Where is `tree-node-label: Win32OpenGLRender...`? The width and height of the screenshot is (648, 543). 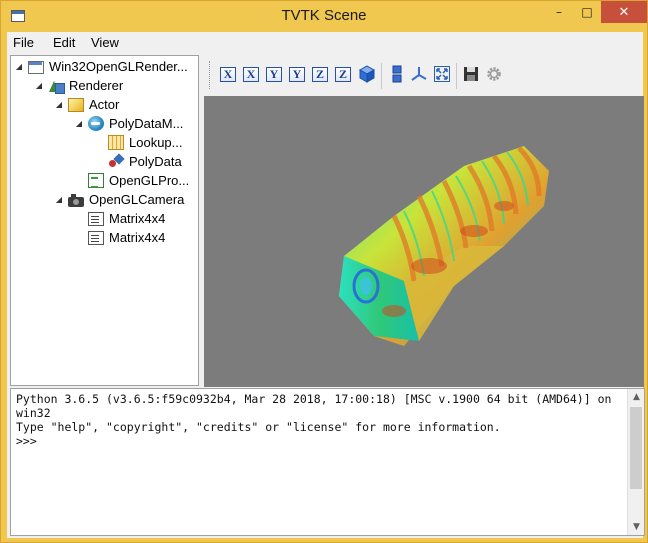
tree-node-label: Win32OpenGLRender... is located at coordinates (118, 66).